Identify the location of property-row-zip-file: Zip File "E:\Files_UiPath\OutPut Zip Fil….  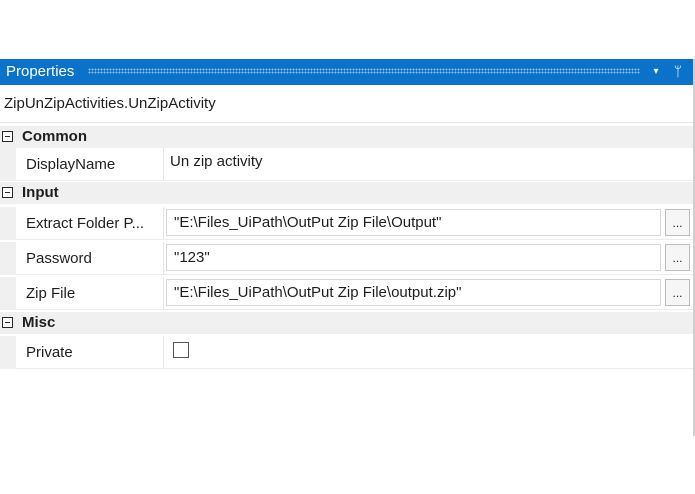
(346, 293).